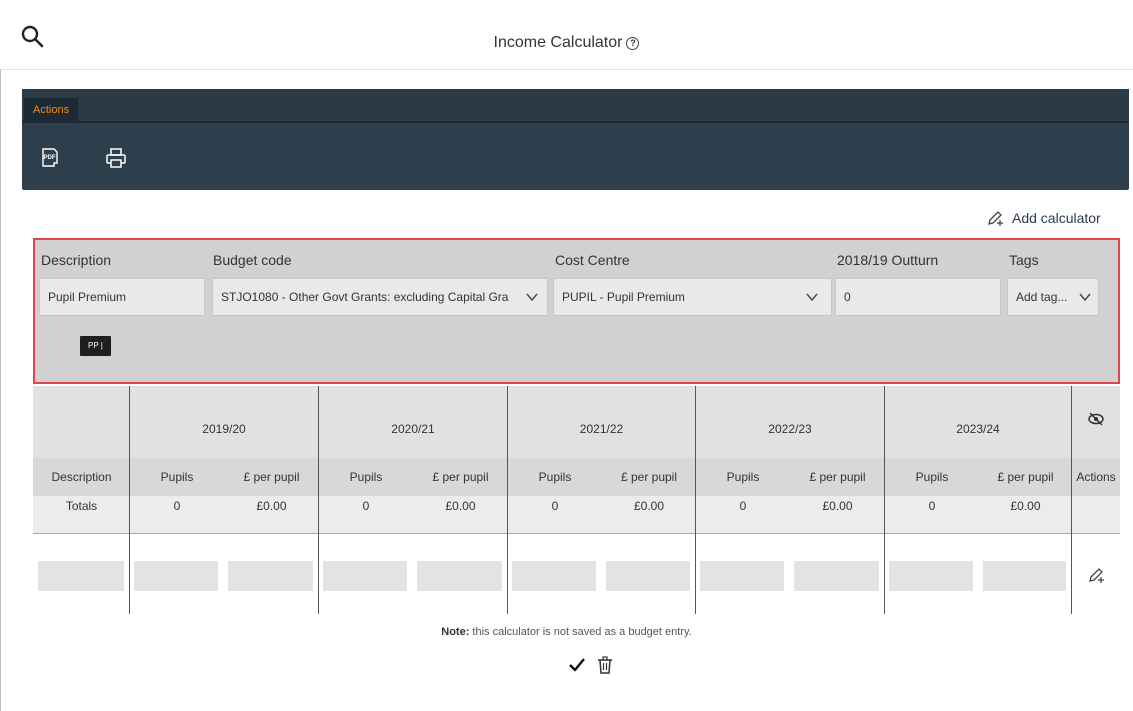 This screenshot has width=1133, height=711. Describe the element at coordinates (591, 665) in the screenshot. I see `bottom-actions` at that location.